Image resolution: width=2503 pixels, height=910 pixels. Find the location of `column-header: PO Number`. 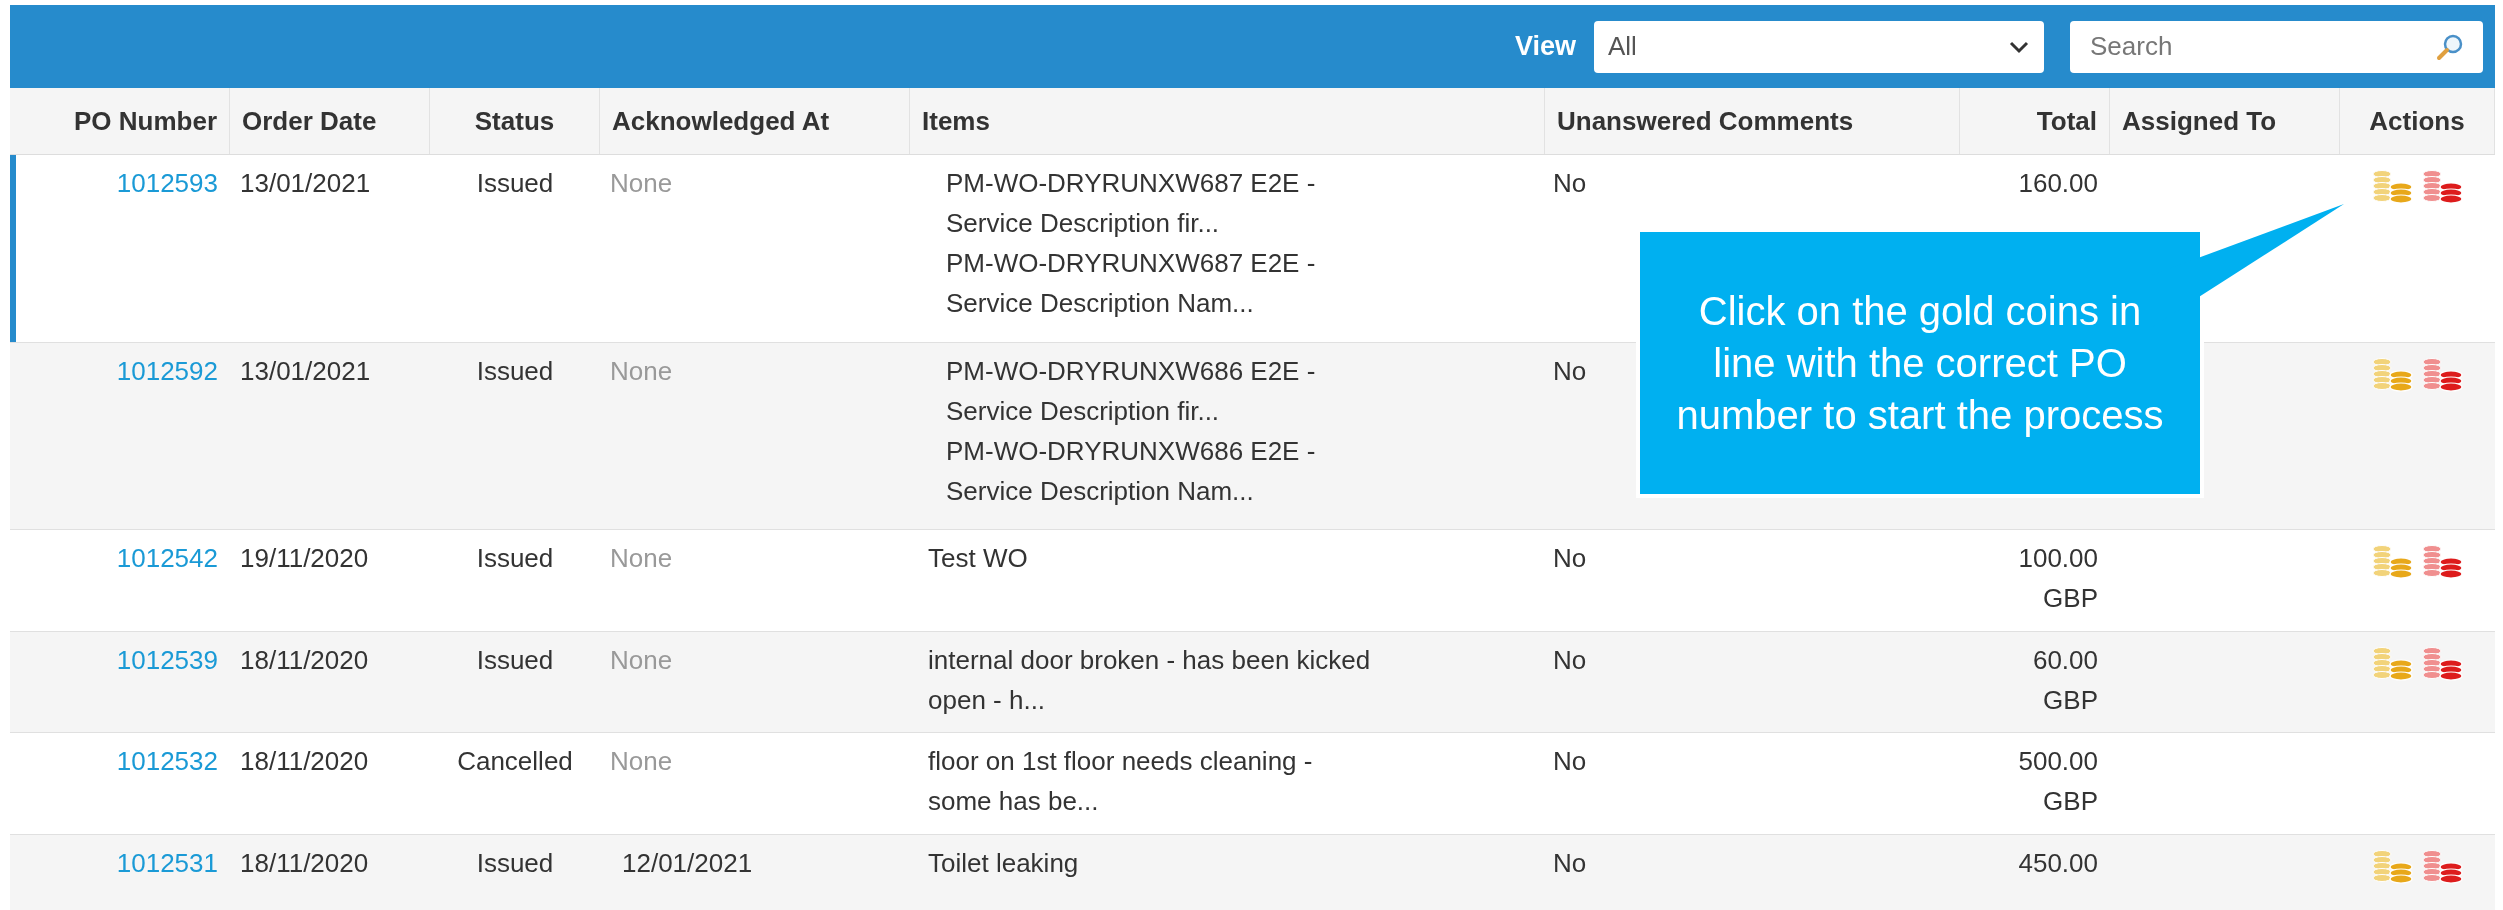

column-header: PO Number is located at coordinates (145, 121).